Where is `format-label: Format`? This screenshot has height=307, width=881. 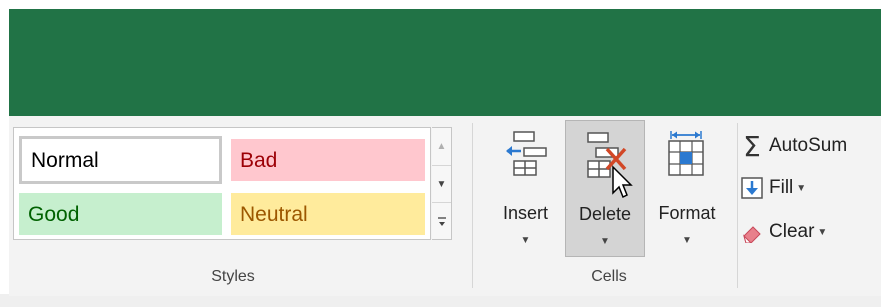
format-label: Format is located at coordinates (687, 213).